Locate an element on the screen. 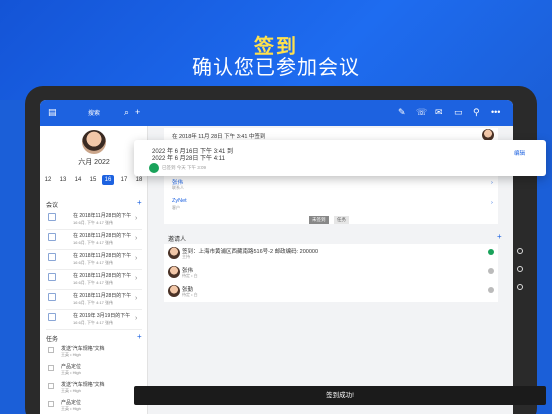  search-label: 搜索 is located at coordinates (94, 112).